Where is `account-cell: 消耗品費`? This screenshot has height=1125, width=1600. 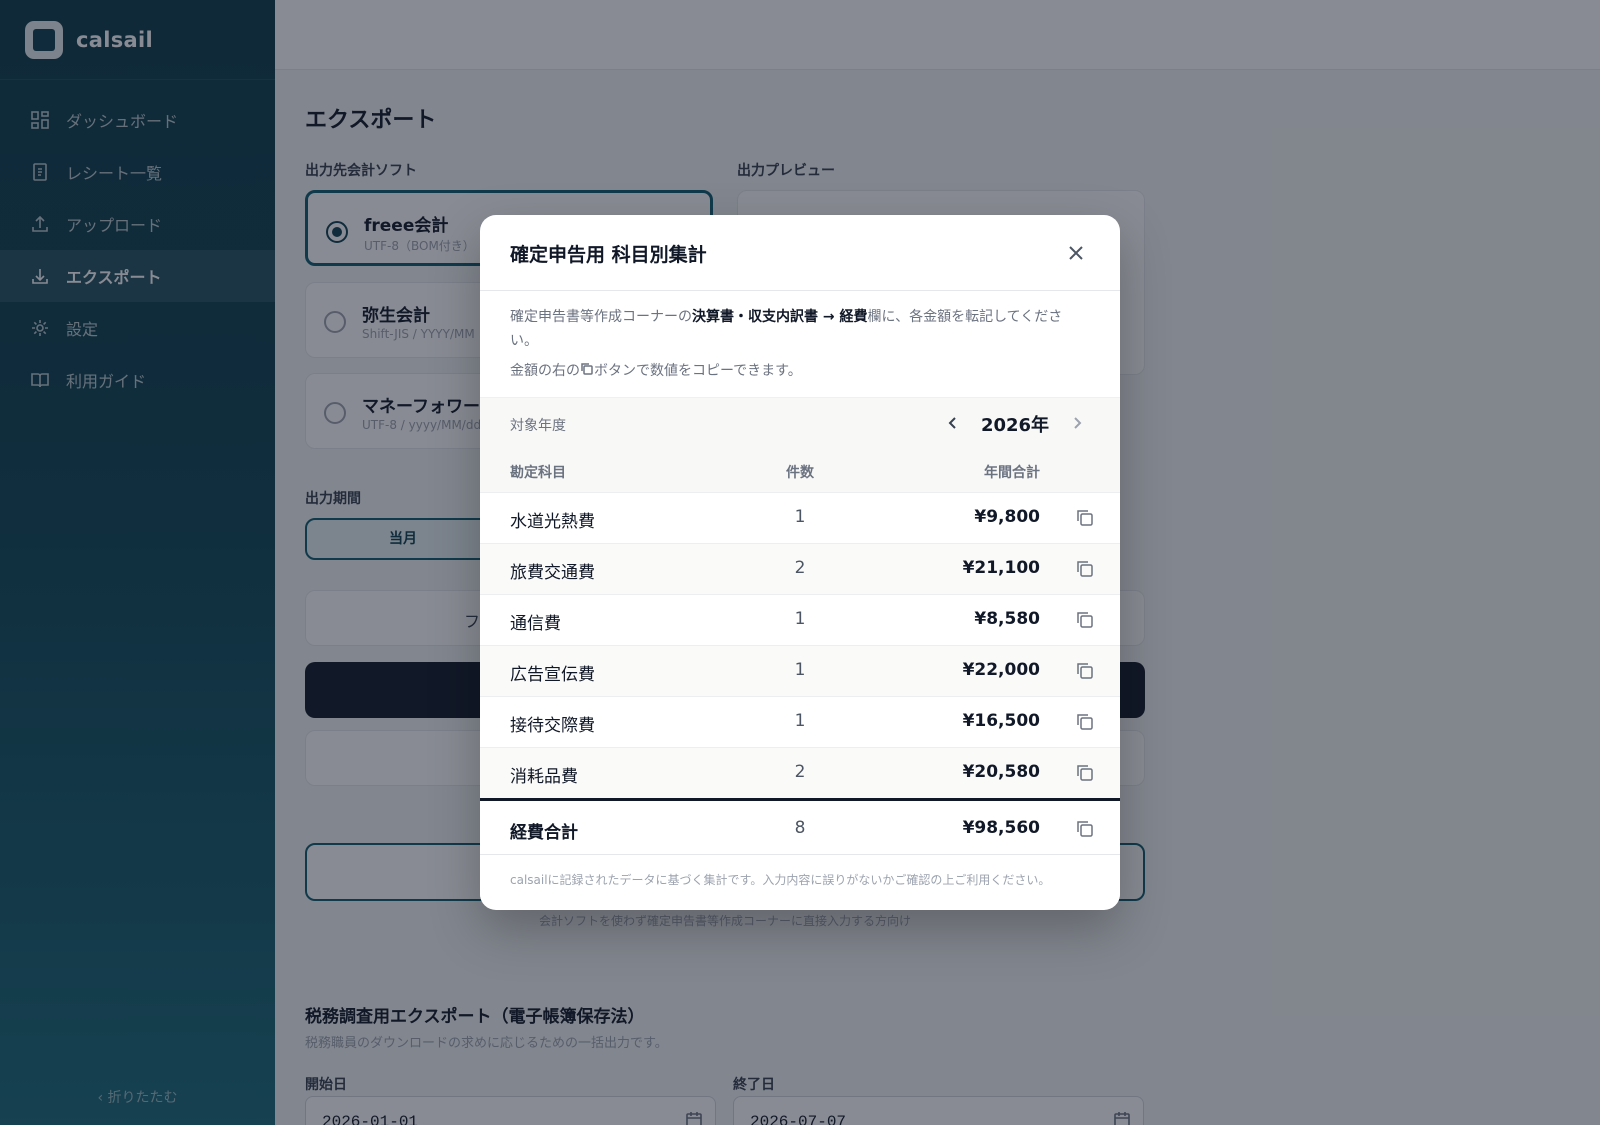 account-cell: 消耗品費 is located at coordinates (544, 777).